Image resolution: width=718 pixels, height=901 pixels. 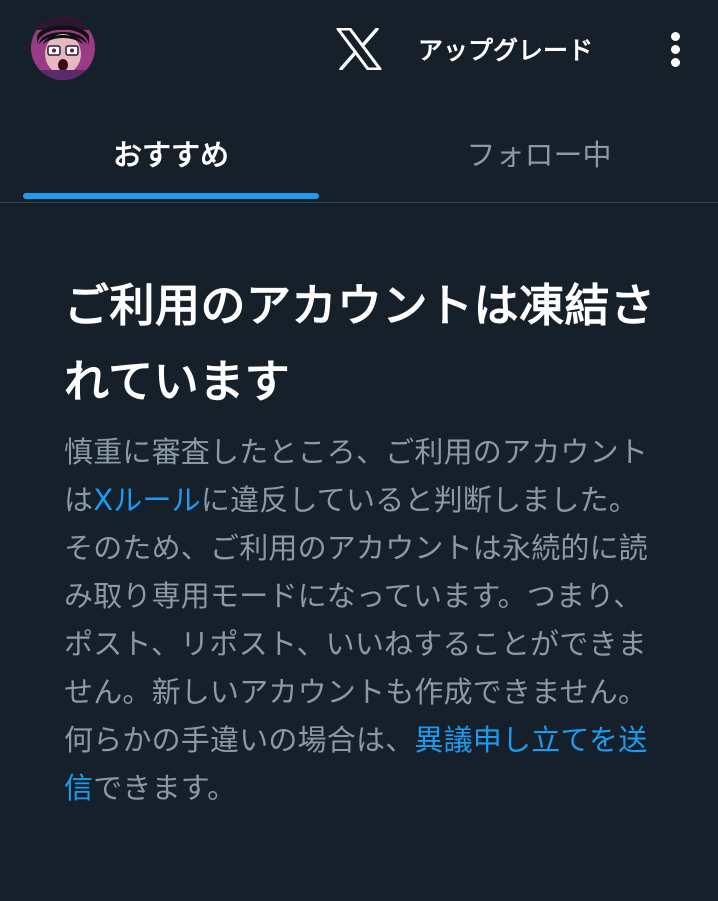 I want to click on tab-recommended: おすすめ, so click(x=171, y=153).